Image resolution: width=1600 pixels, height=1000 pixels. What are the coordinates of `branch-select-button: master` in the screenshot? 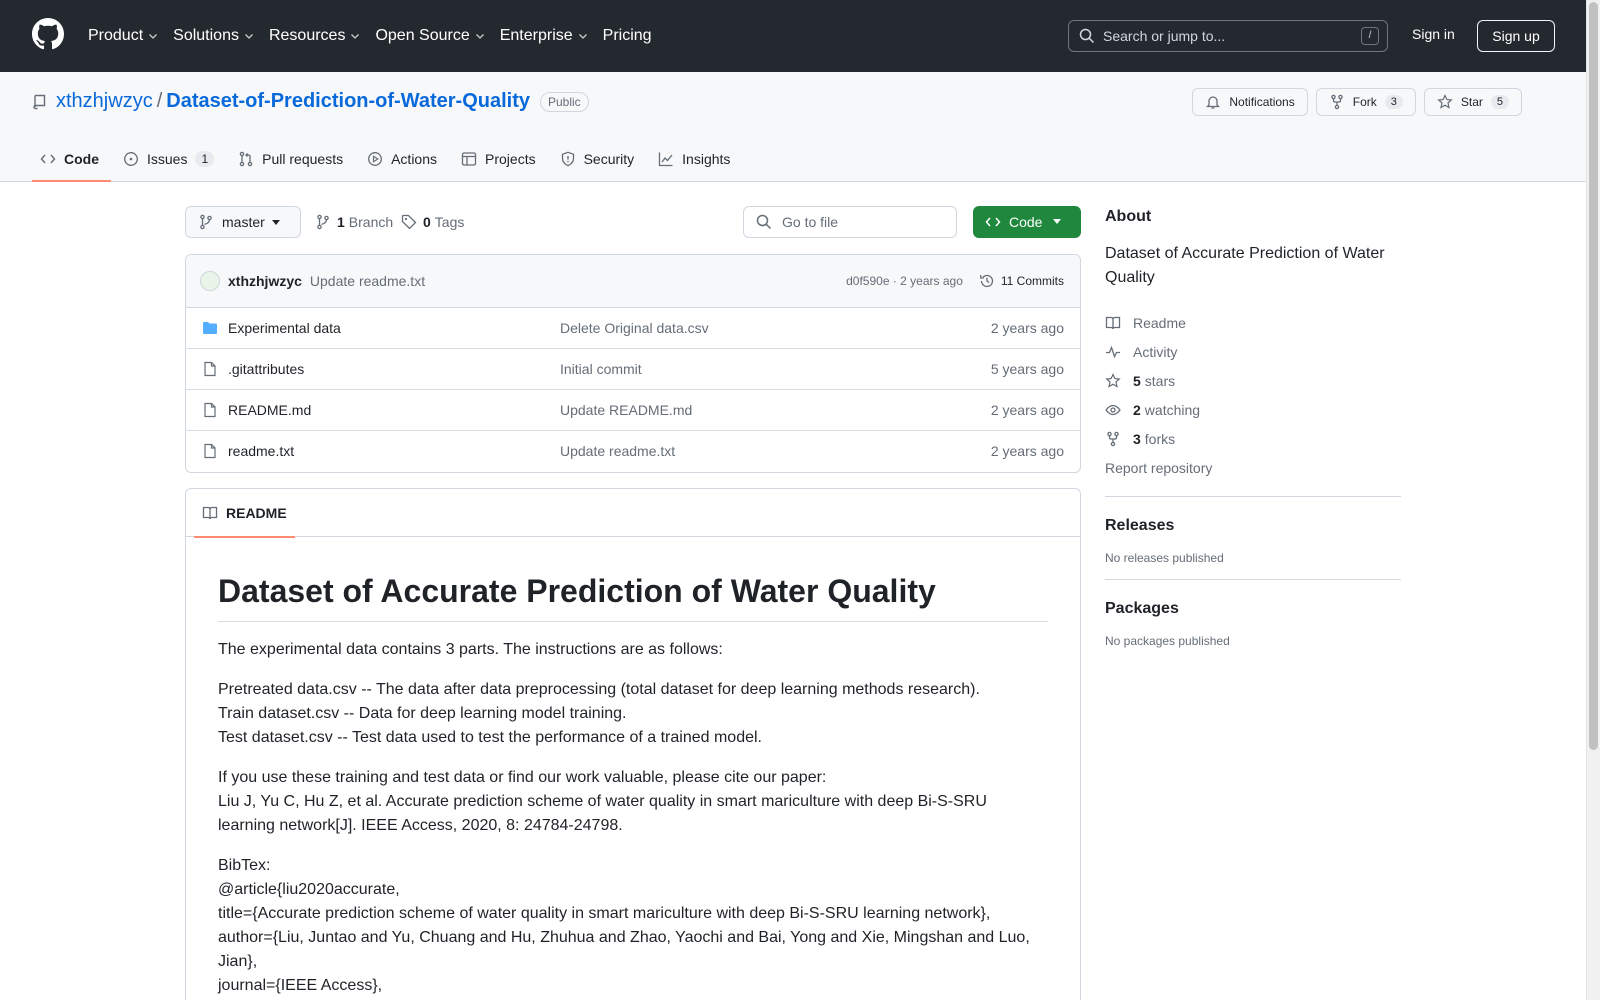 It's located at (243, 222).